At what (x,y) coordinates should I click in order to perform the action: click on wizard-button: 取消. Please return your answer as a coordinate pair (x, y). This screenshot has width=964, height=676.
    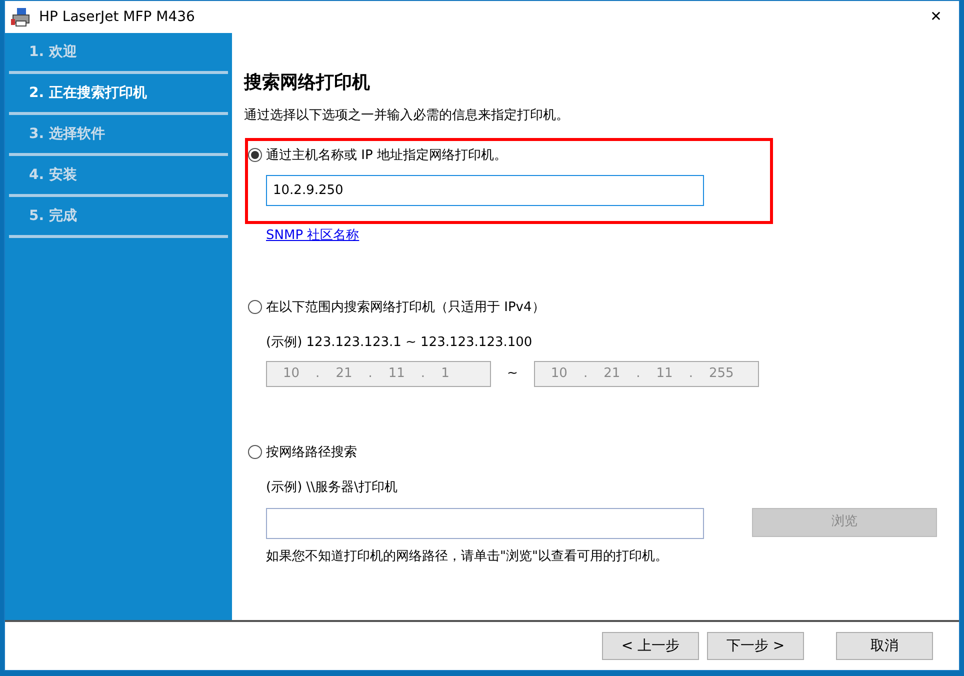
    Looking at the image, I should click on (884, 646).